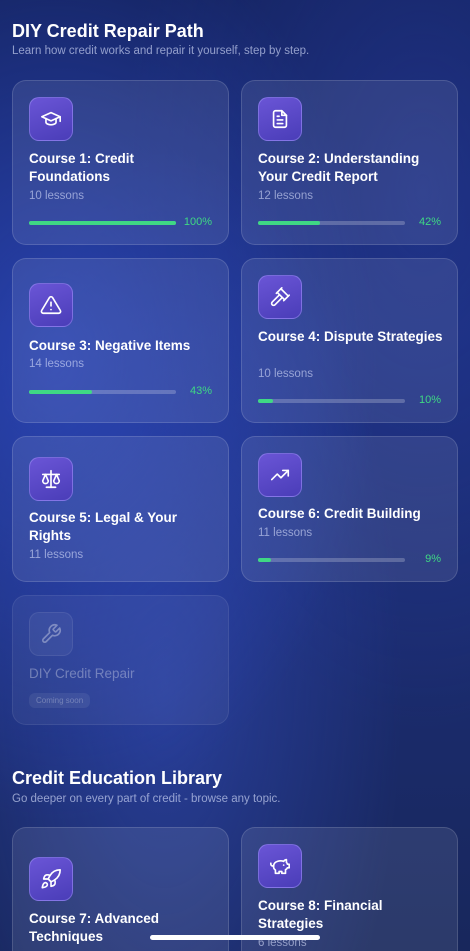  What do you see at coordinates (60, 700) in the screenshot?
I see `coming-soon-badge: Coming soon` at bounding box center [60, 700].